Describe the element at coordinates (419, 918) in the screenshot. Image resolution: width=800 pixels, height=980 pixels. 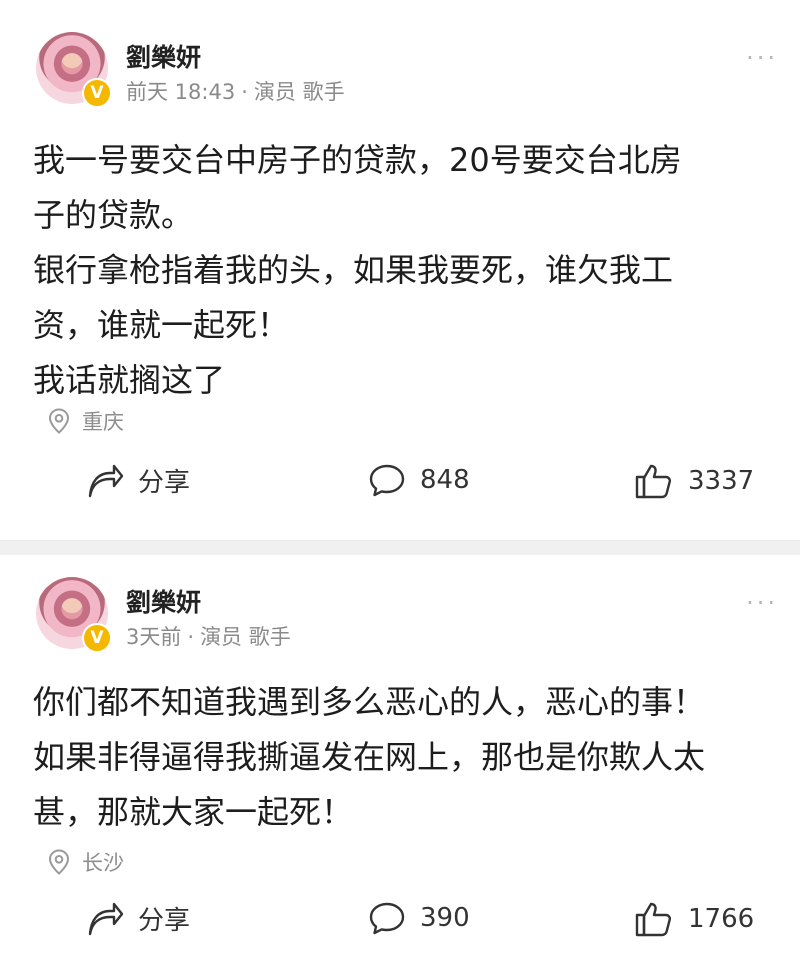
I see `comment-button: 390` at that location.